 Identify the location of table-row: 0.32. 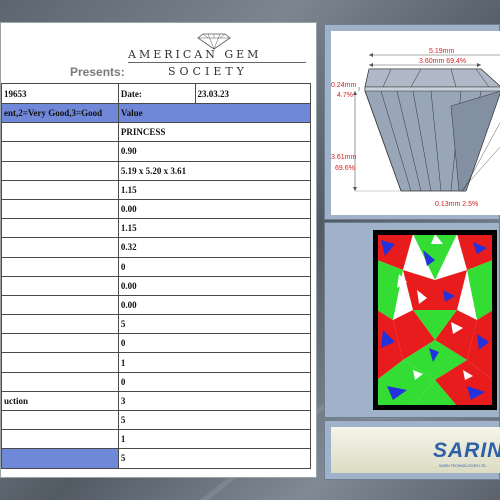
(156, 247).